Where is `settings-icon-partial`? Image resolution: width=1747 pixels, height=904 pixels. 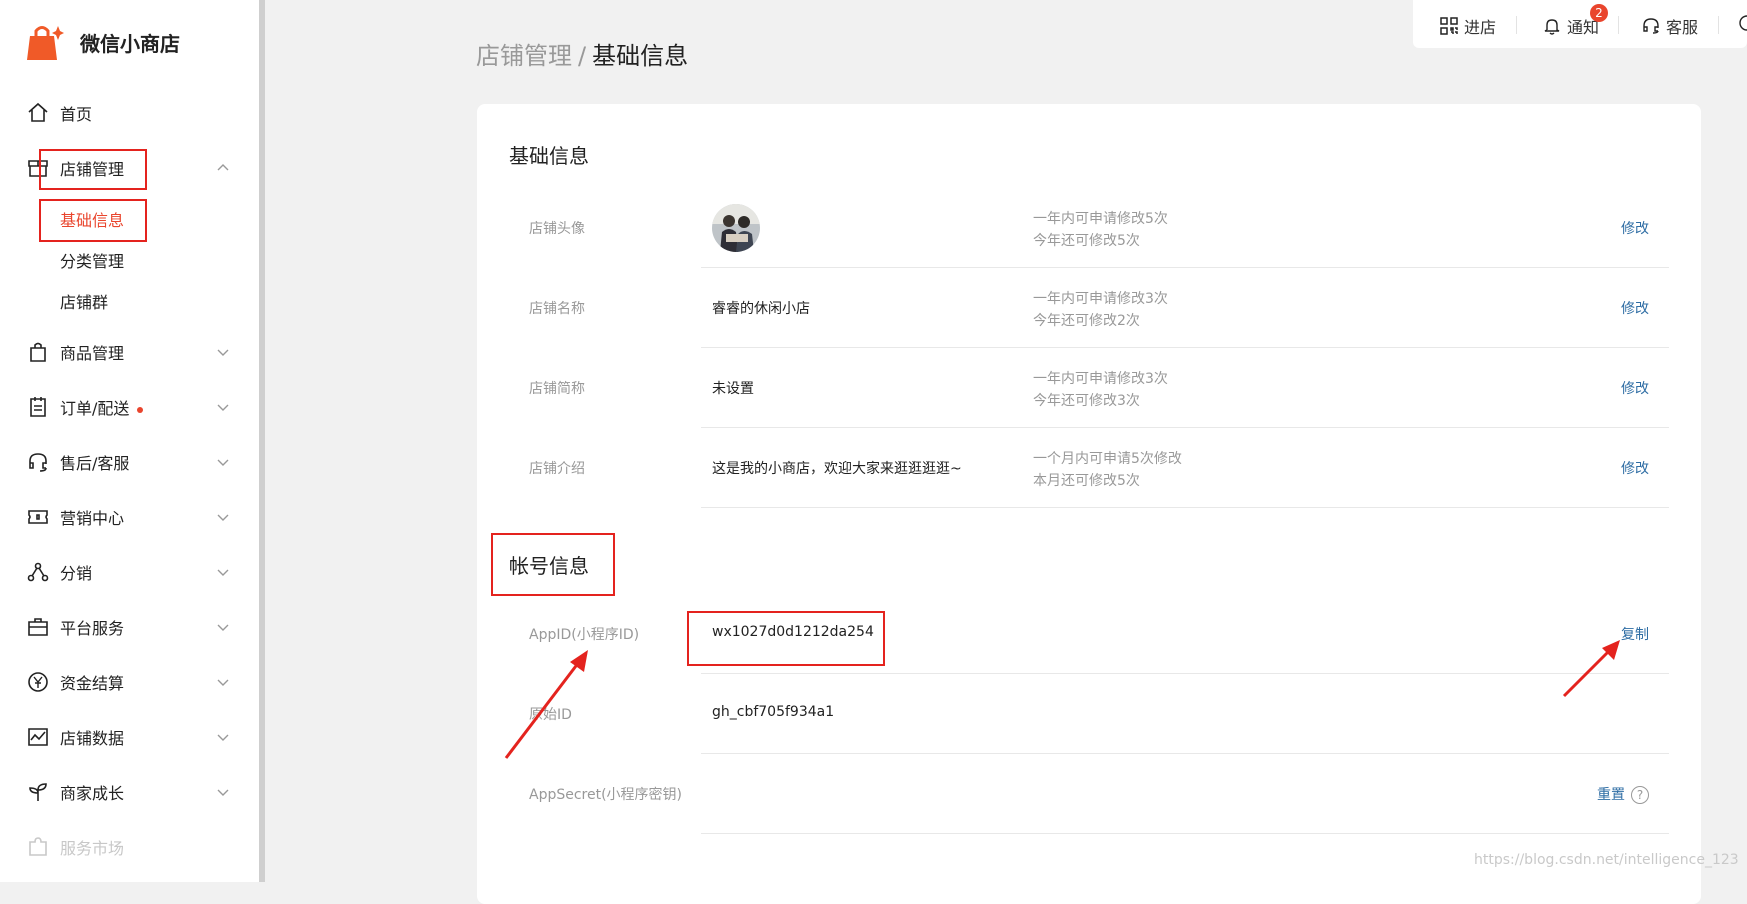 settings-icon-partial is located at coordinates (1742, 23).